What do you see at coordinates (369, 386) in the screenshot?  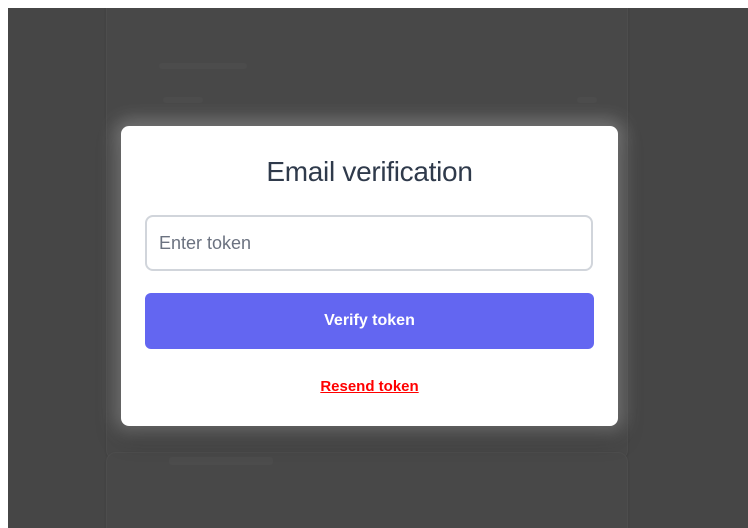 I see `resend-token-link: Resend token` at bounding box center [369, 386].